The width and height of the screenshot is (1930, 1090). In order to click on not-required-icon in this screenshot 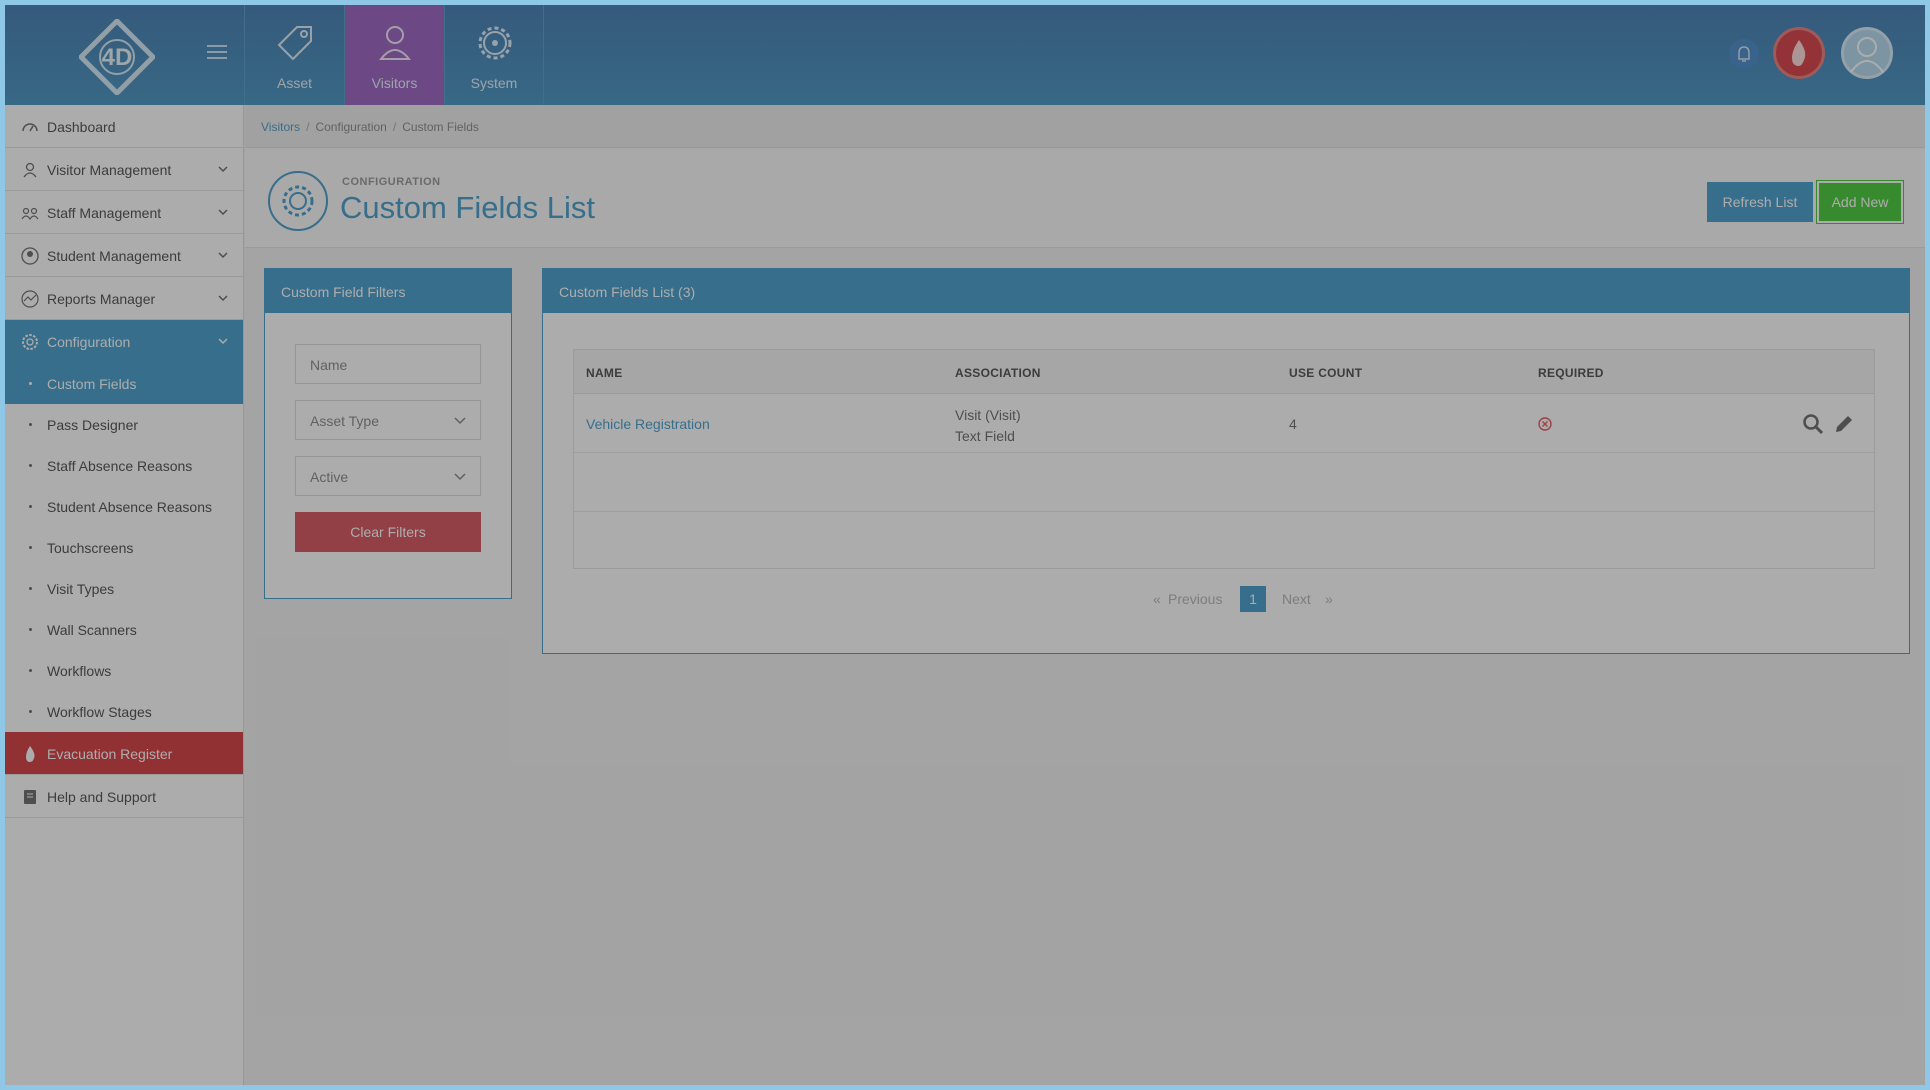, I will do `click(1545, 424)`.